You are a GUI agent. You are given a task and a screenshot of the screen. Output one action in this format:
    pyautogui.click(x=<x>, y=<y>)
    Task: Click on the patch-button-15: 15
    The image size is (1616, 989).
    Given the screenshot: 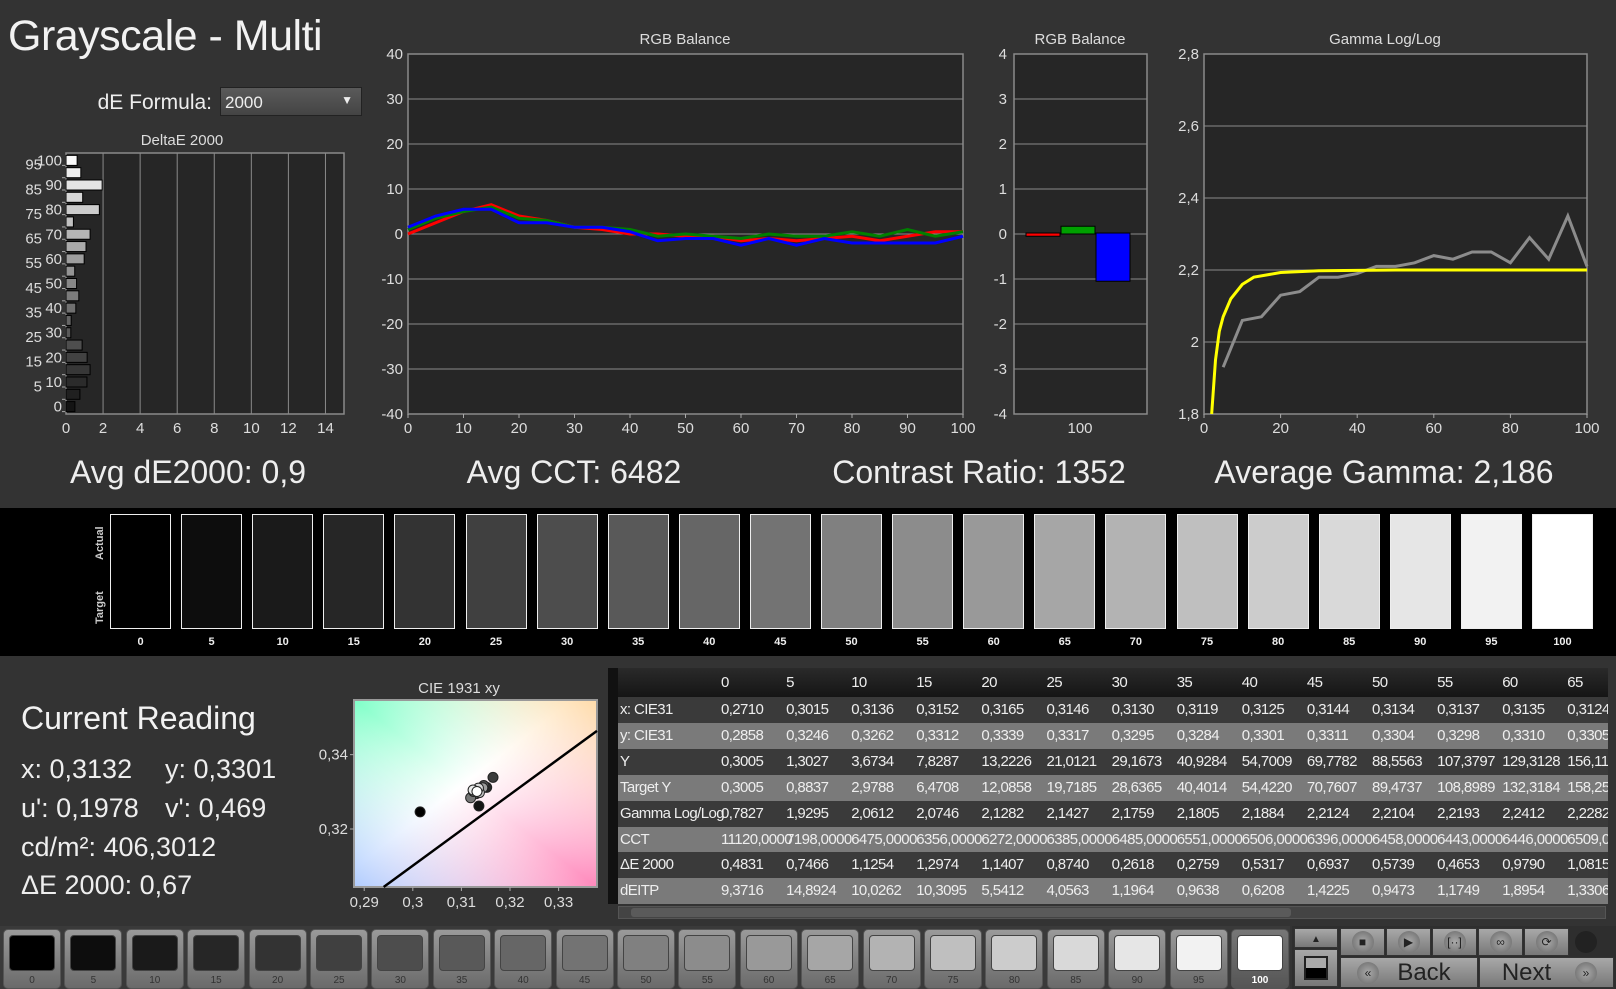 What is the action you would take?
    pyautogui.click(x=216, y=959)
    